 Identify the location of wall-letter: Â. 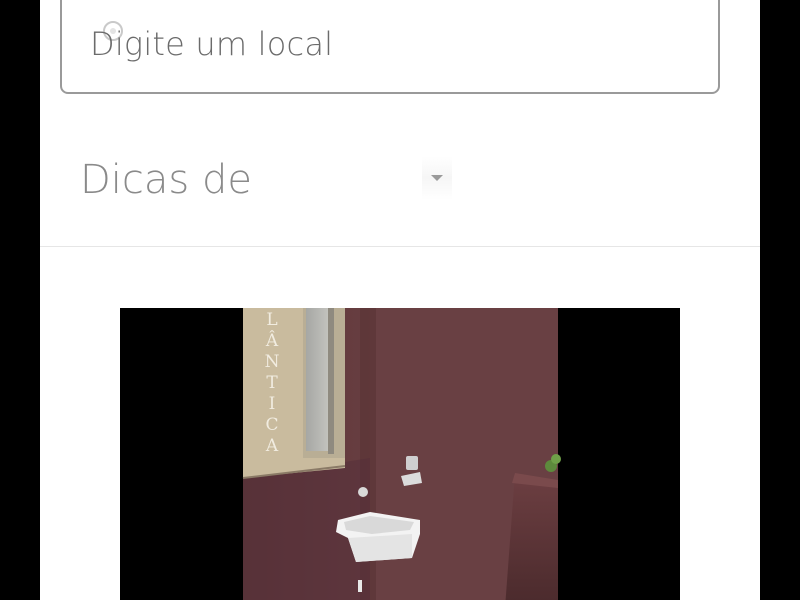
(272, 341).